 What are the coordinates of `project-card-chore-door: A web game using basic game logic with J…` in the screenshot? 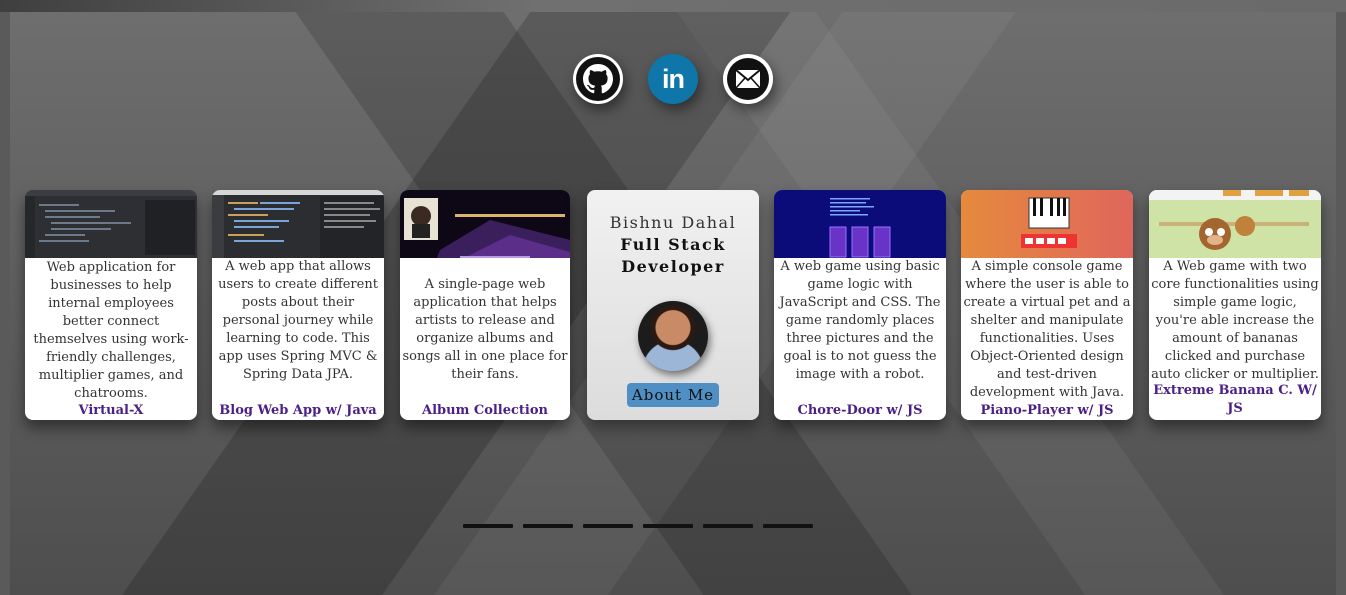 It's located at (860, 305).